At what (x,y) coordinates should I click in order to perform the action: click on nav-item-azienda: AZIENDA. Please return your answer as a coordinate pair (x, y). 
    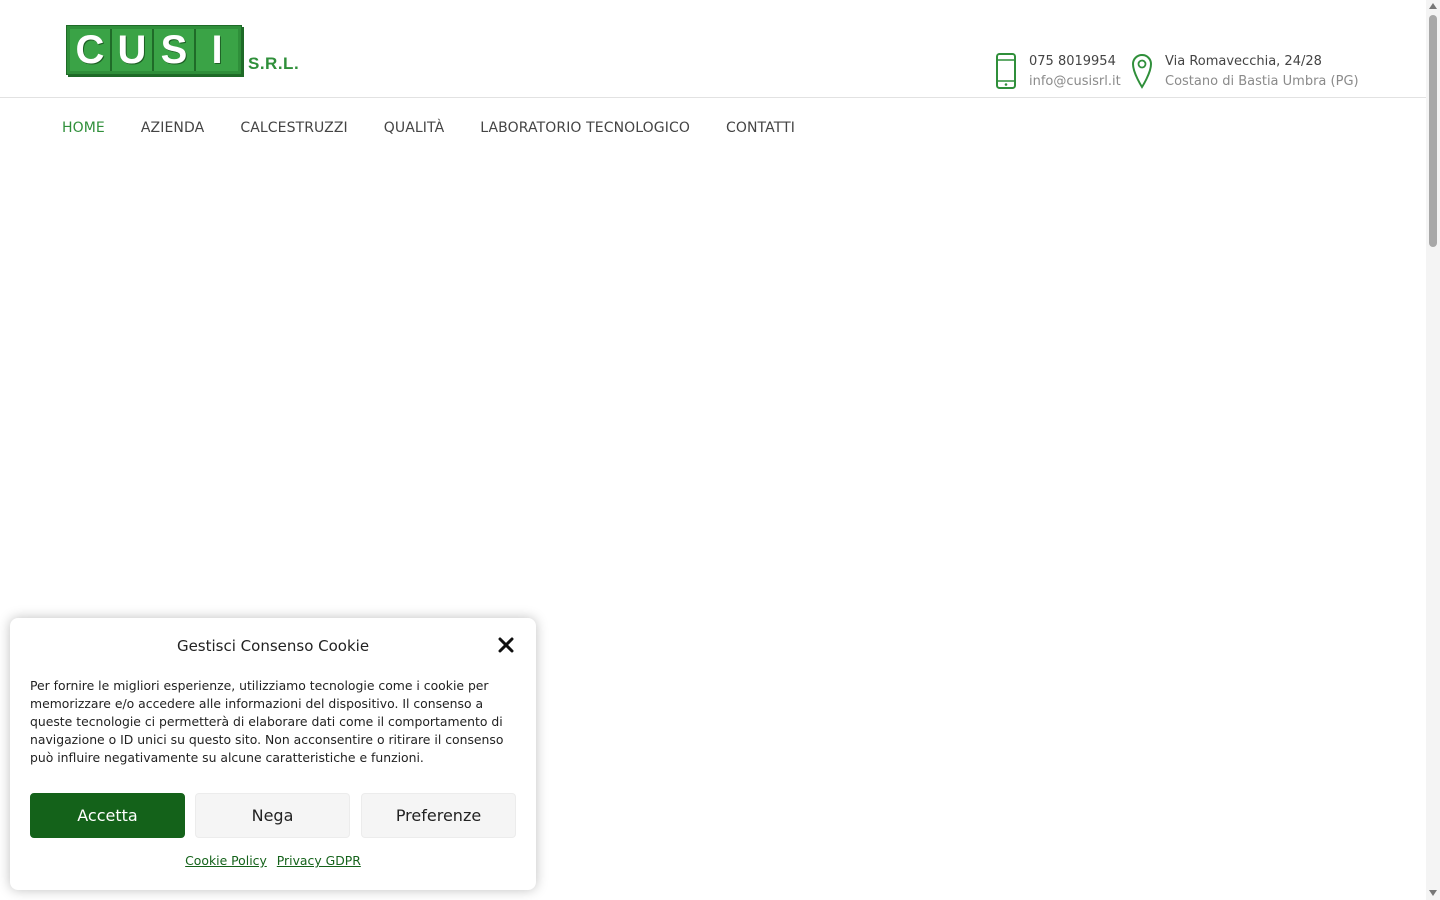
    Looking at the image, I should click on (172, 128).